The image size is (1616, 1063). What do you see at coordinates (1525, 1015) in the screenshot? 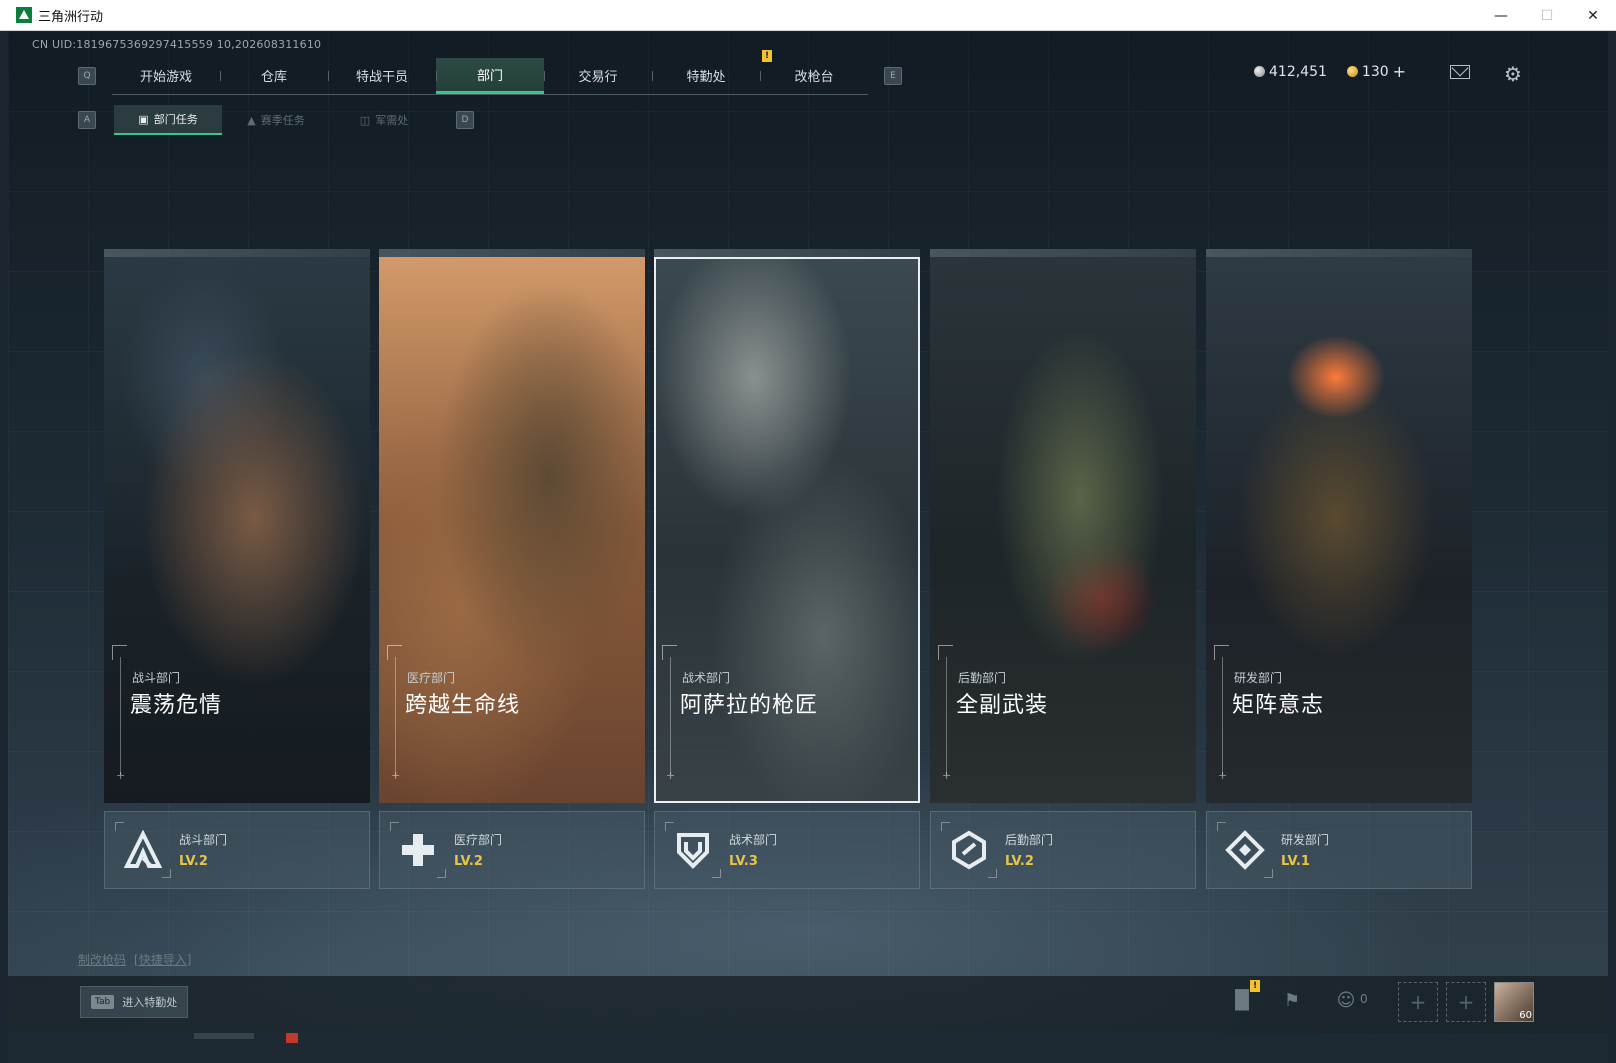
I see `avatar-level: 60` at bounding box center [1525, 1015].